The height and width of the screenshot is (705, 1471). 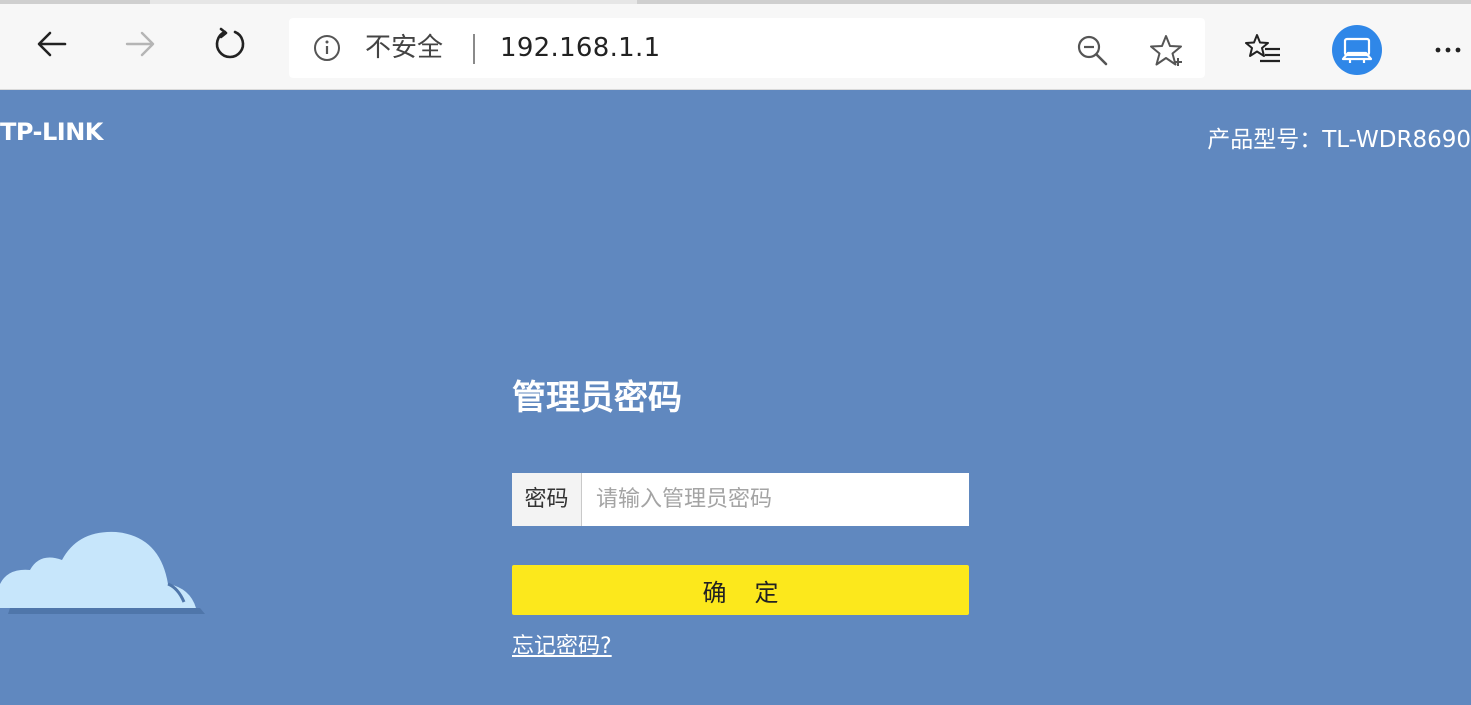 What do you see at coordinates (597, 398) in the screenshot?
I see `login-title: 管理员密码` at bounding box center [597, 398].